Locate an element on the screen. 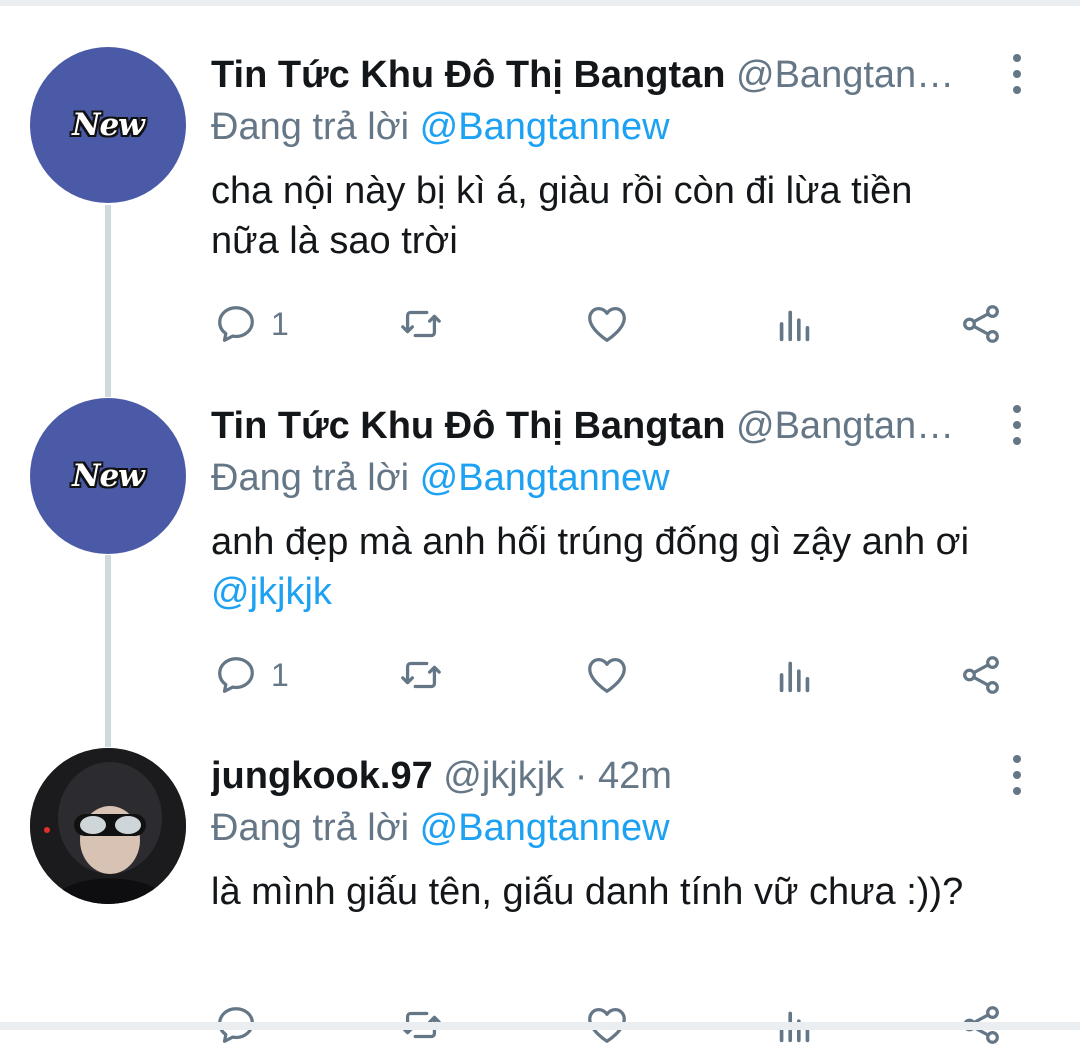  avatar-photo is located at coordinates (108, 826).